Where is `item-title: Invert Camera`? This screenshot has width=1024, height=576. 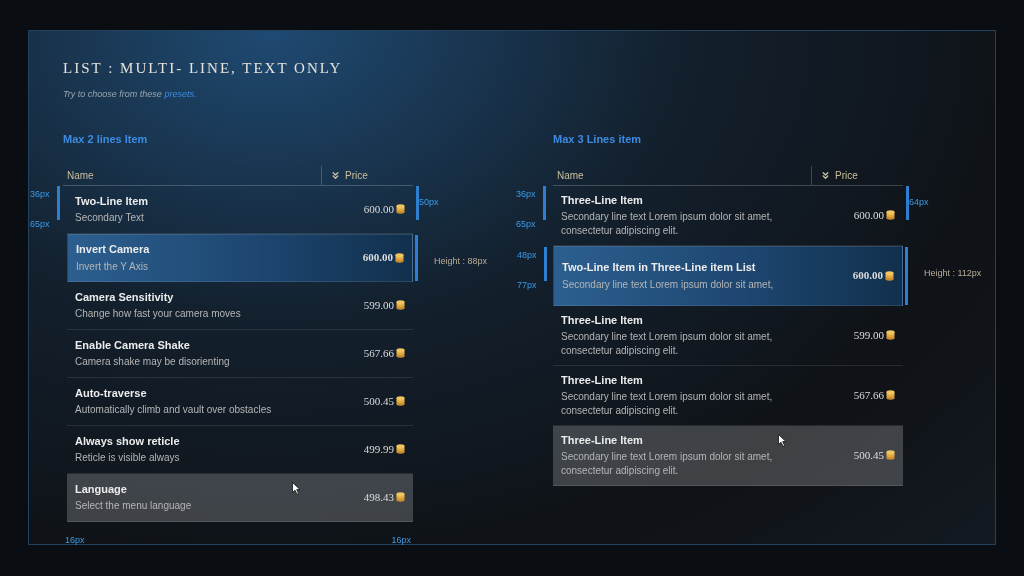
item-title: Invert Camera is located at coordinates (113, 250).